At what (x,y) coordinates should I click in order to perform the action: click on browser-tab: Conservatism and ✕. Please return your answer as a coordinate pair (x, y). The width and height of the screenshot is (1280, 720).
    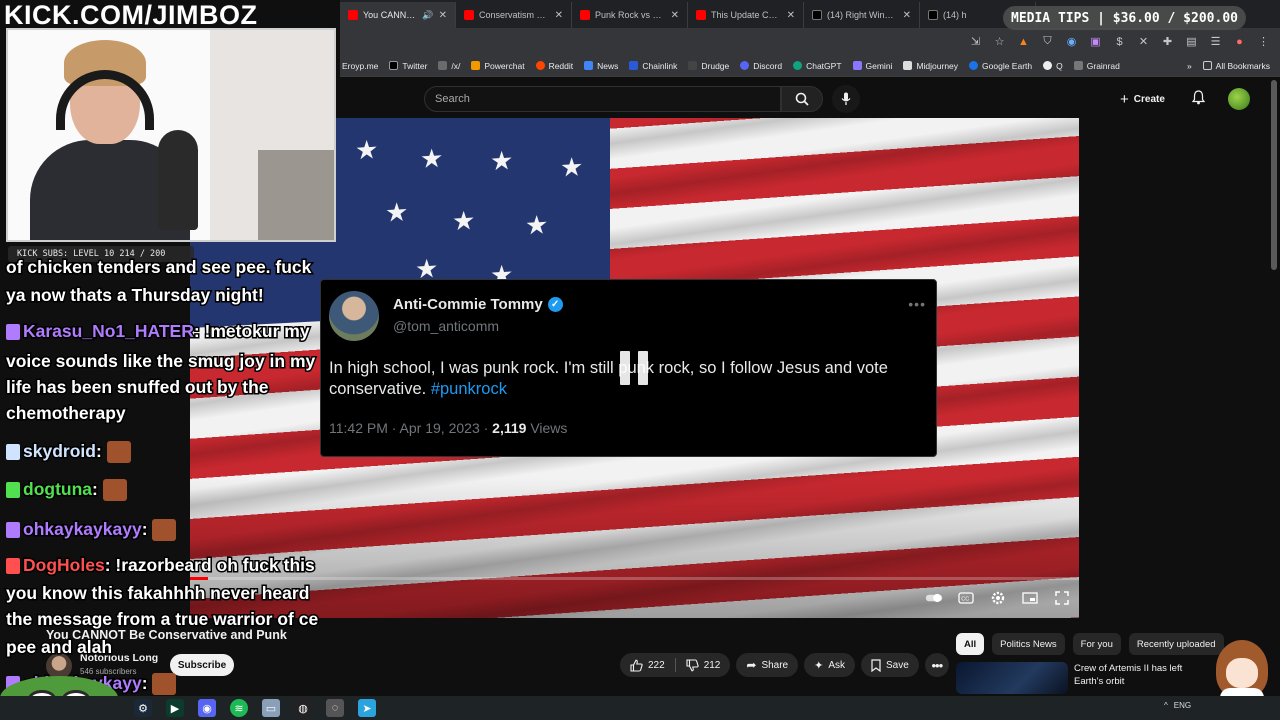
    Looking at the image, I should click on (514, 15).